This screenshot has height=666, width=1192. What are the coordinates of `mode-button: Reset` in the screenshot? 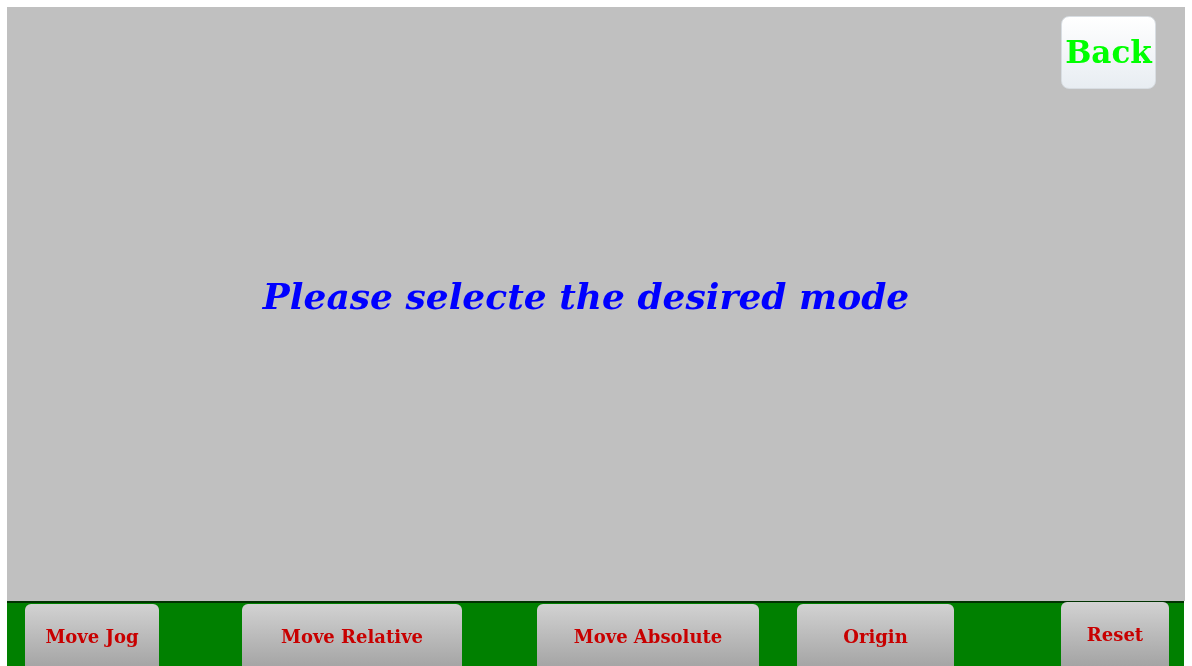 It's located at (1115, 634).